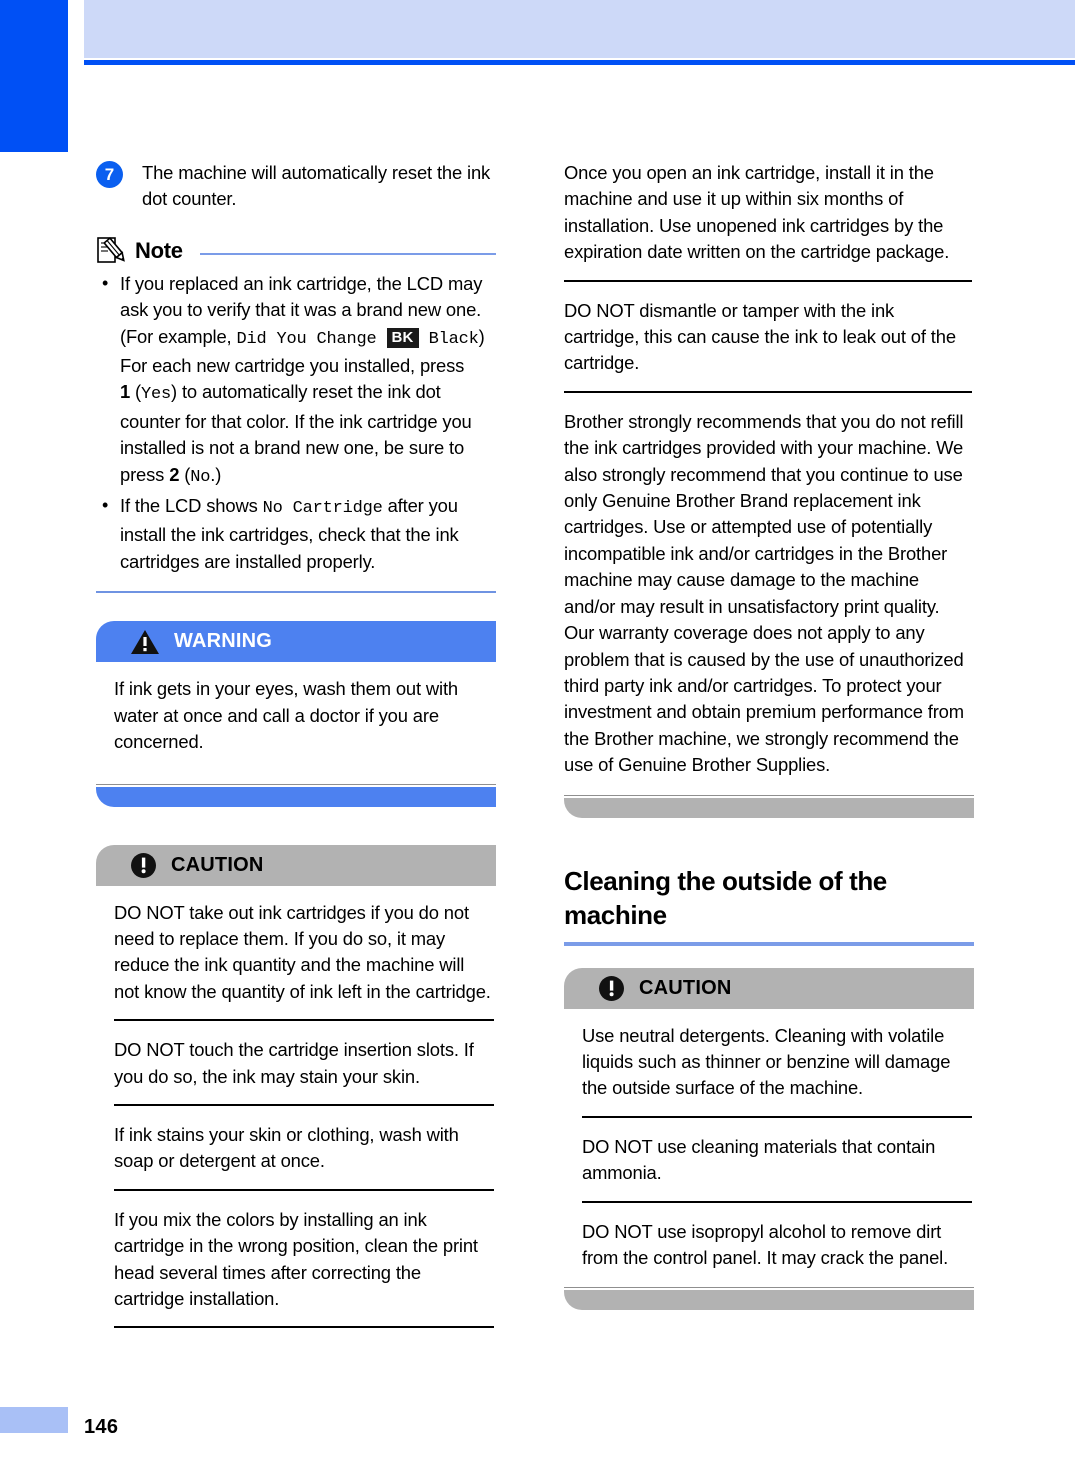  I want to click on section-heading: Cleaning the outside of the machine, so click(725, 897).